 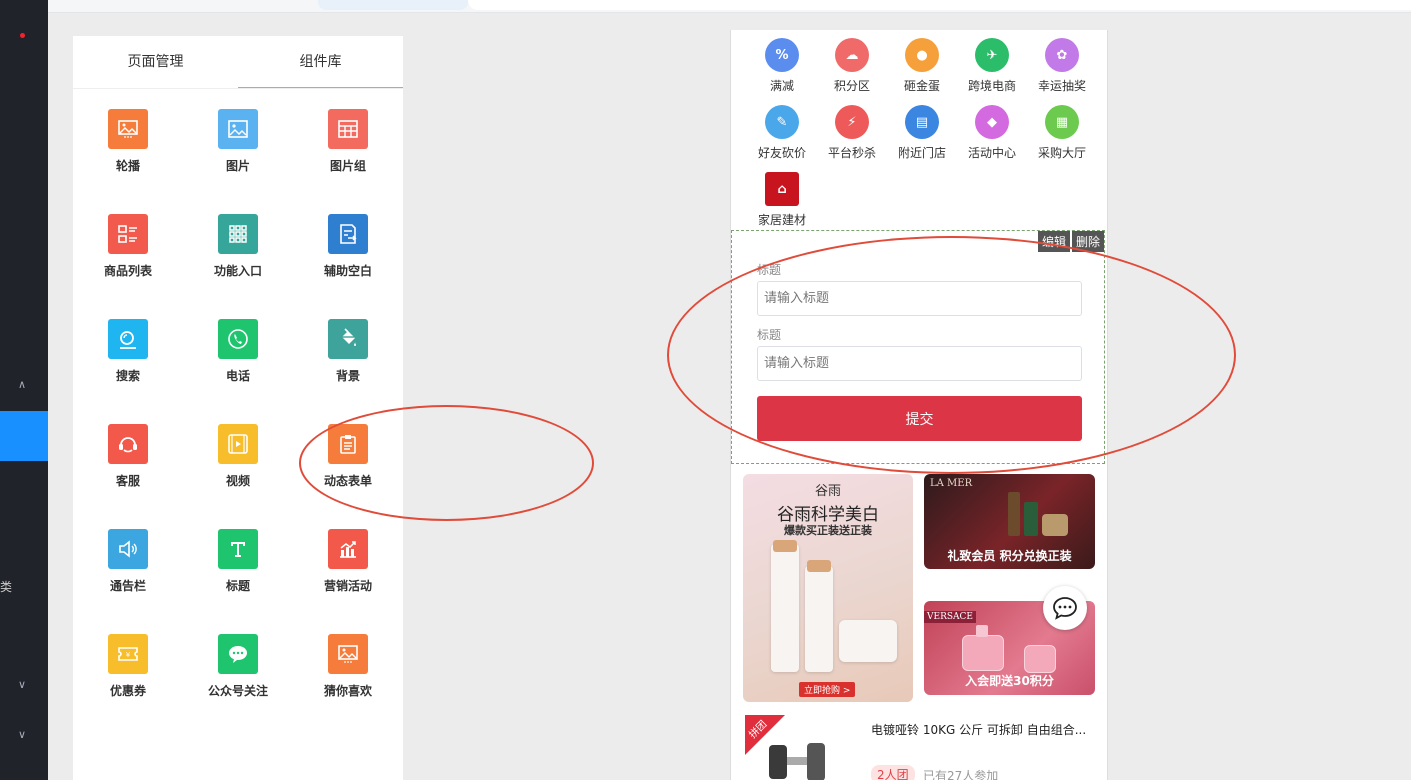 What do you see at coordinates (1062, 63) in the screenshot?
I see `entry-item: ✿ 幸运抽奖` at bounding box center [1062, 63].